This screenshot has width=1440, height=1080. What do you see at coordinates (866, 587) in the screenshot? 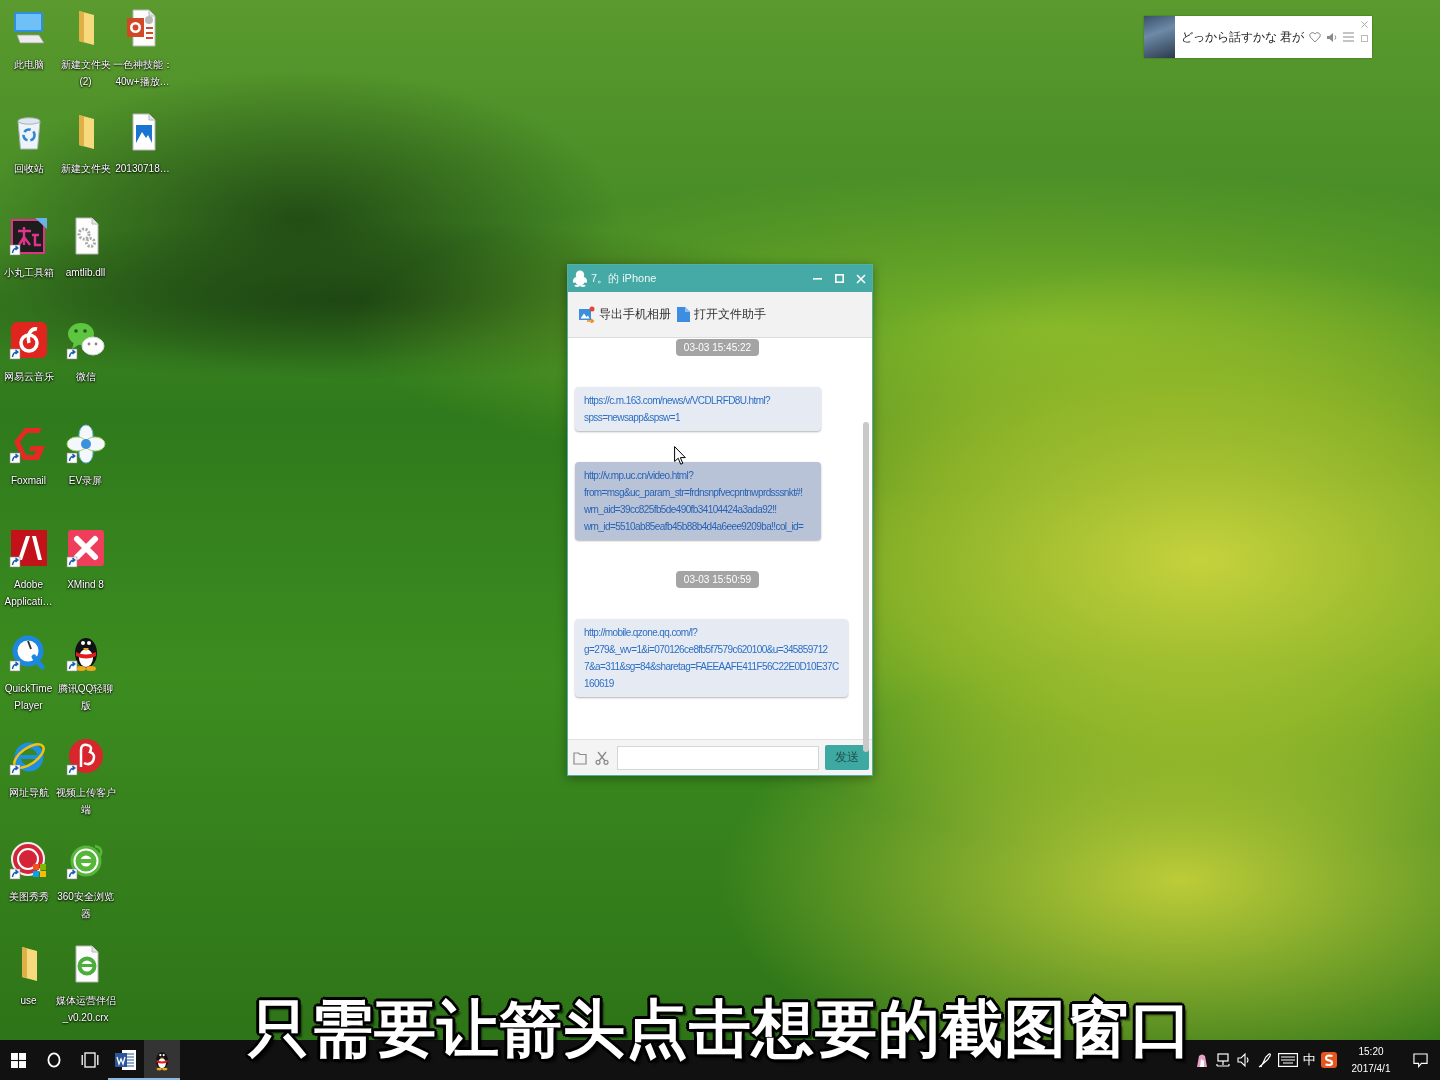
I see `scrollbar-thumb` at bounding box center [866, 587].